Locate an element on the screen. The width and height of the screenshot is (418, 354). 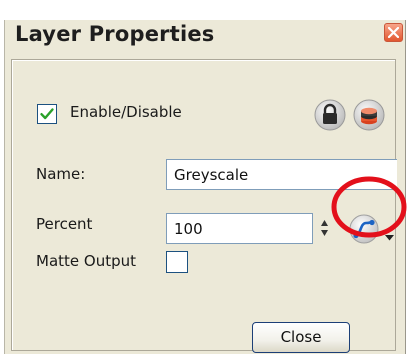
close-button: Close is located at coordinates (301, 337).